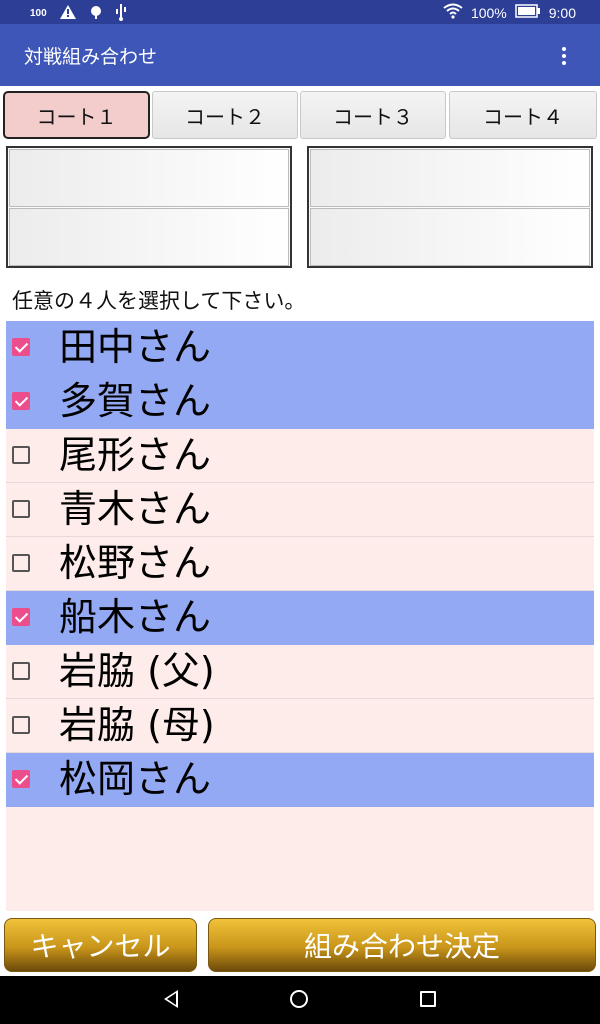  I want to click on list-item: 青木さん, so click(300, 510).